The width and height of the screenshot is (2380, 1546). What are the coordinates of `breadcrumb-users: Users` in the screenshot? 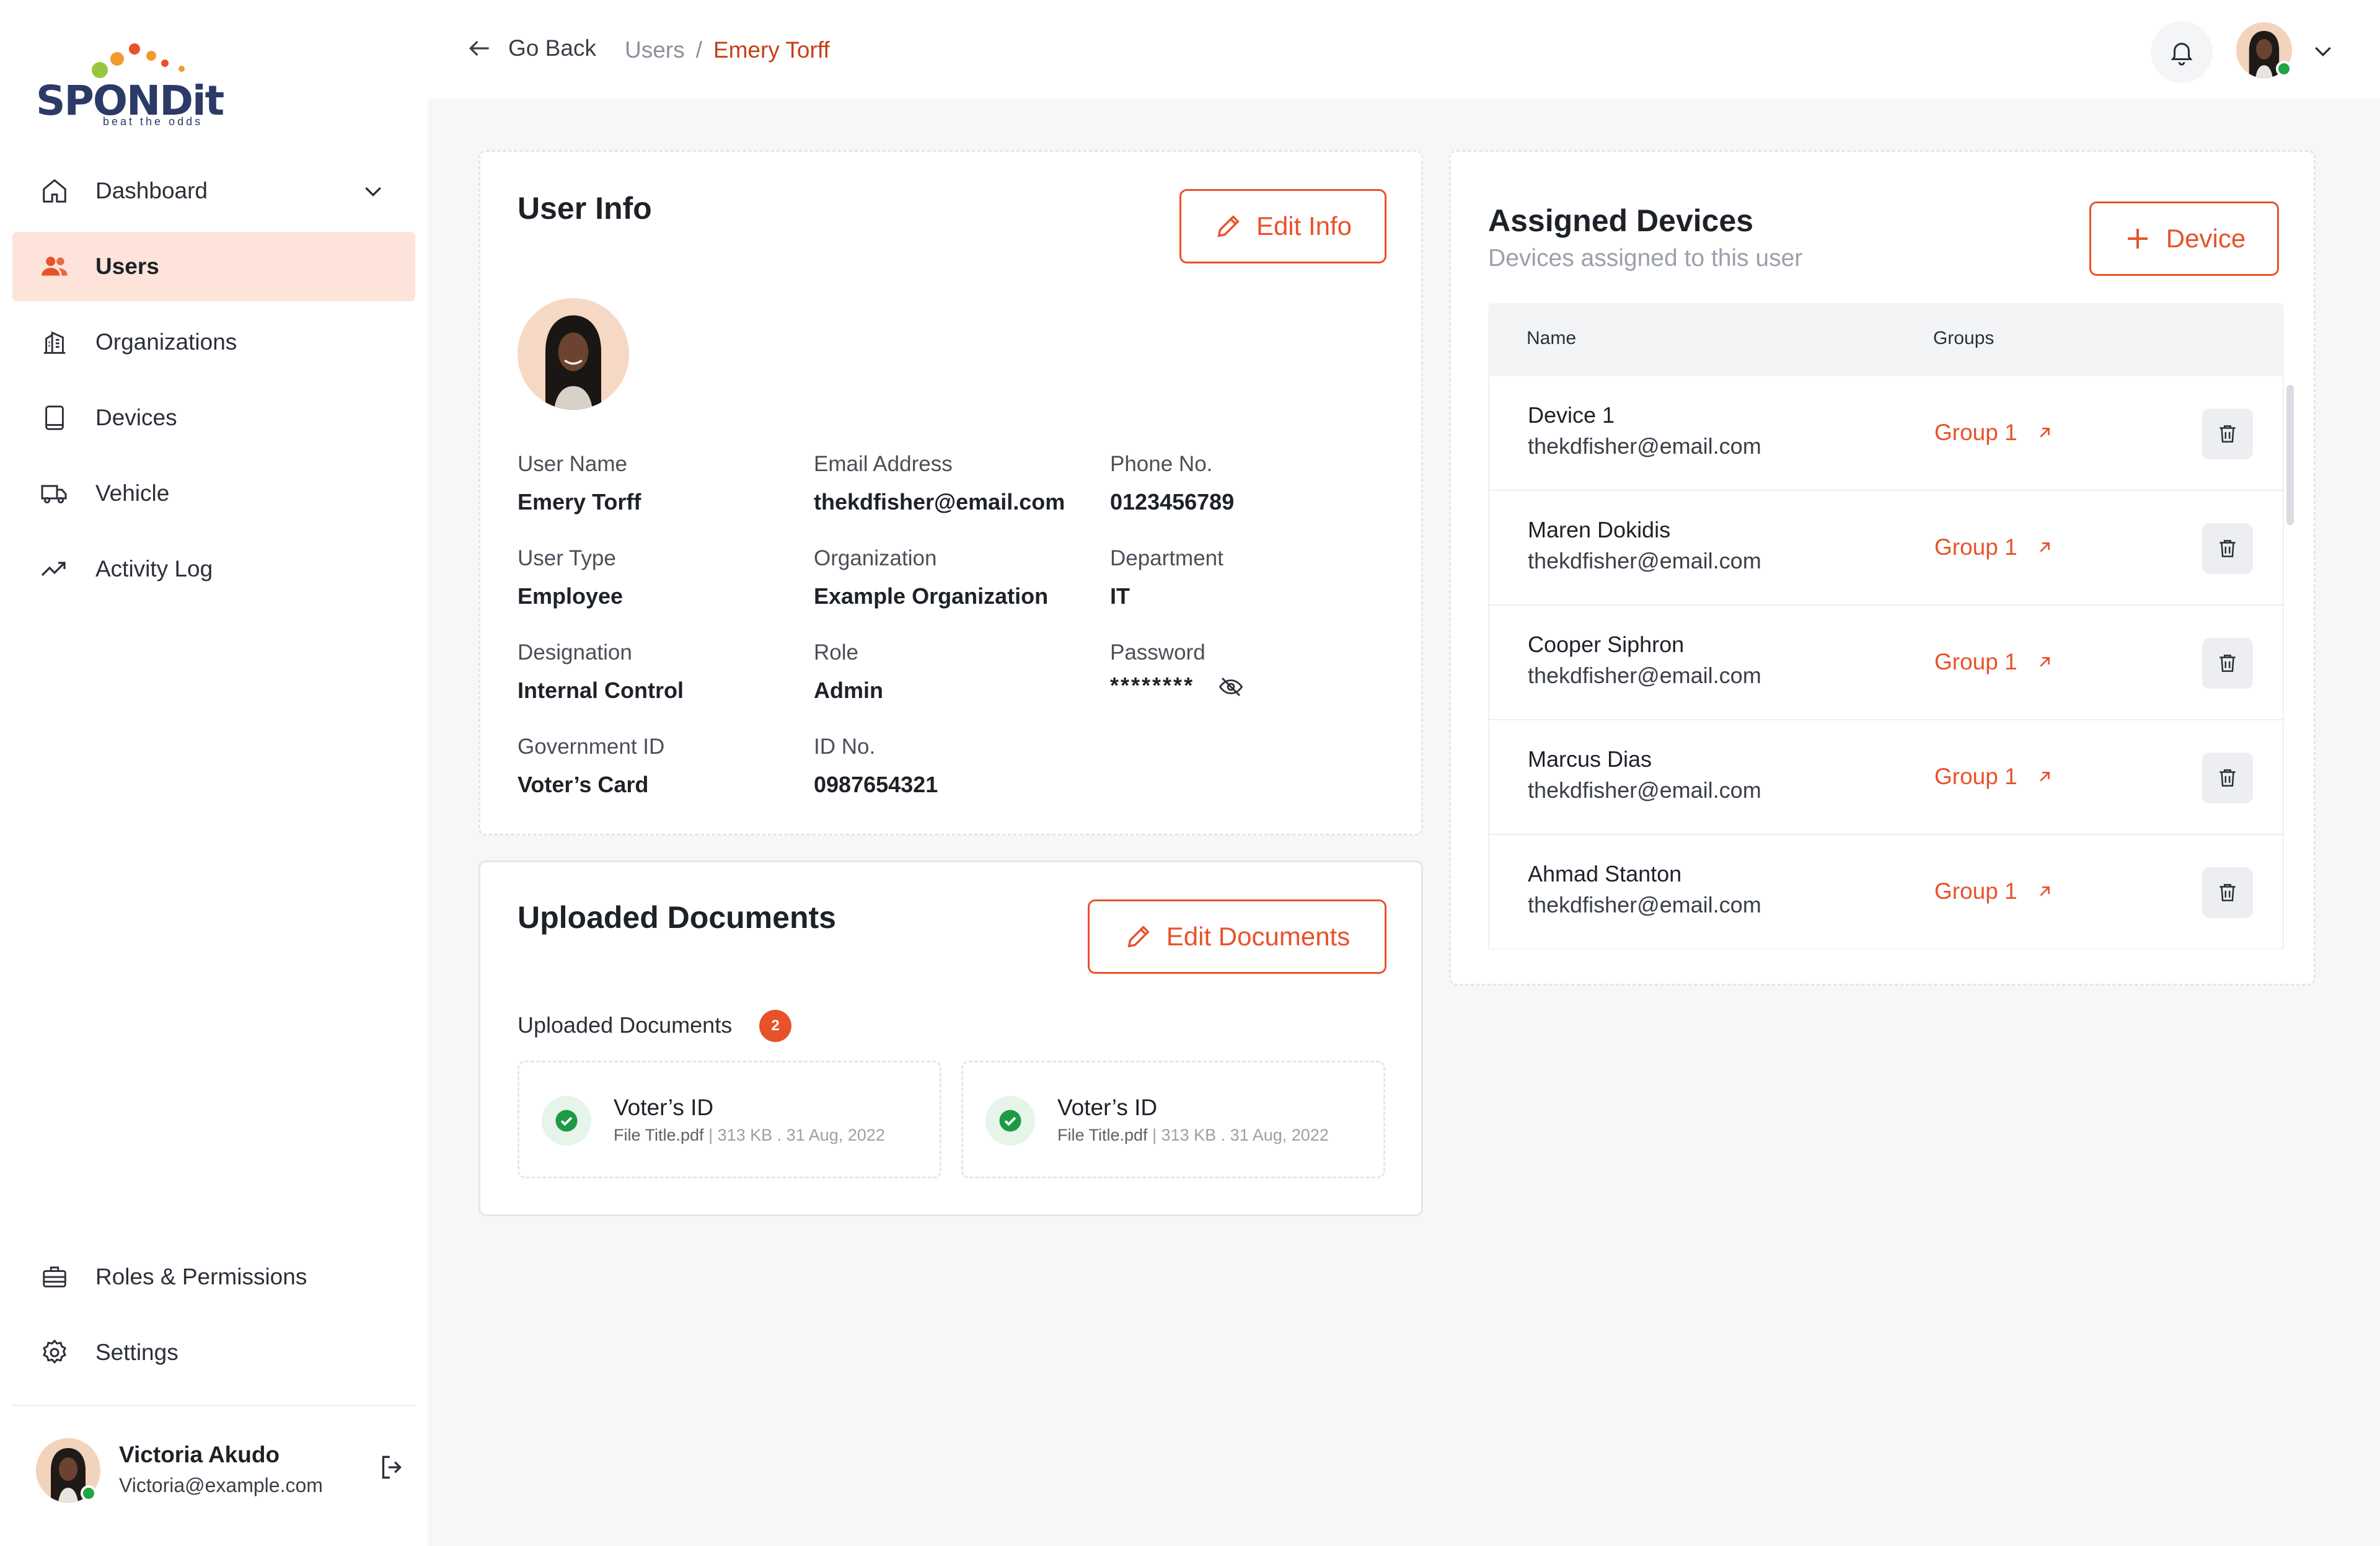 It's located at (655, 50).